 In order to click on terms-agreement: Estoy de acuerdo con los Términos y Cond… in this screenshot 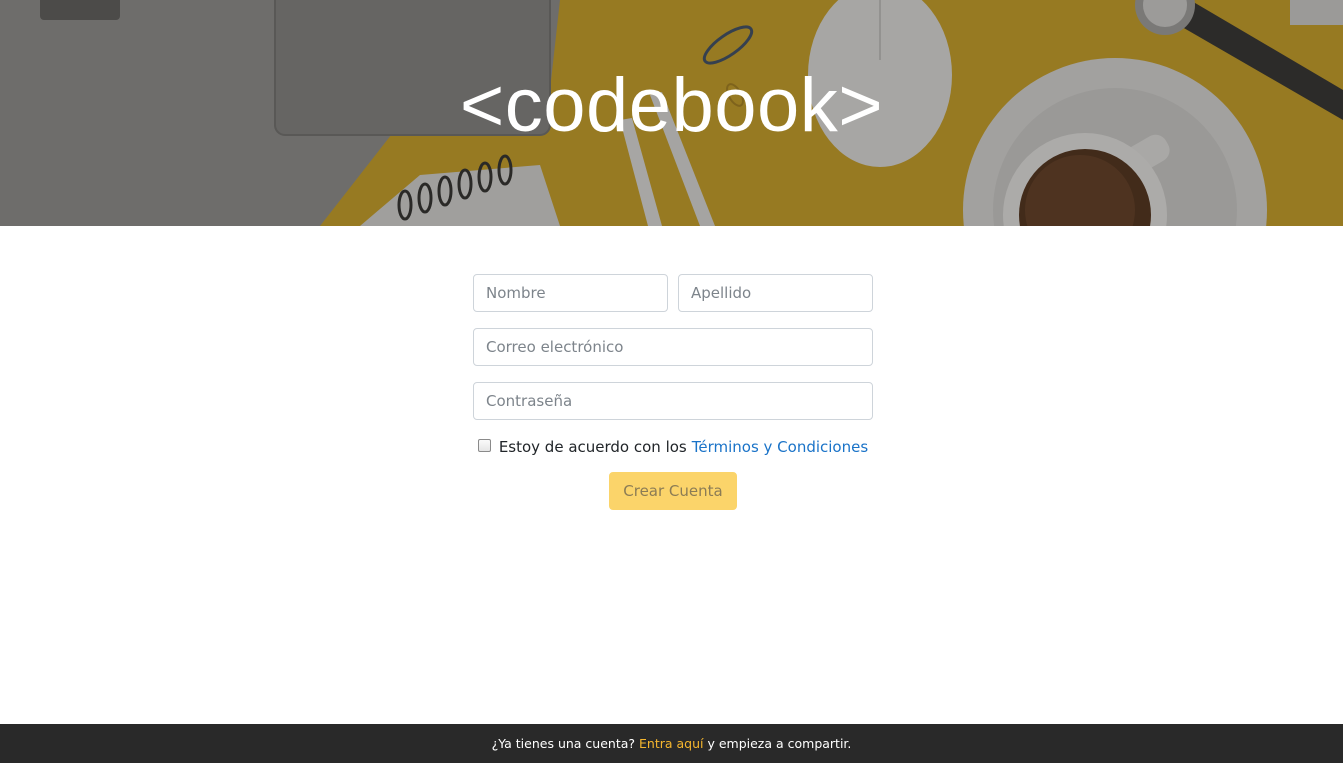, I will do `click(673, 447)`.